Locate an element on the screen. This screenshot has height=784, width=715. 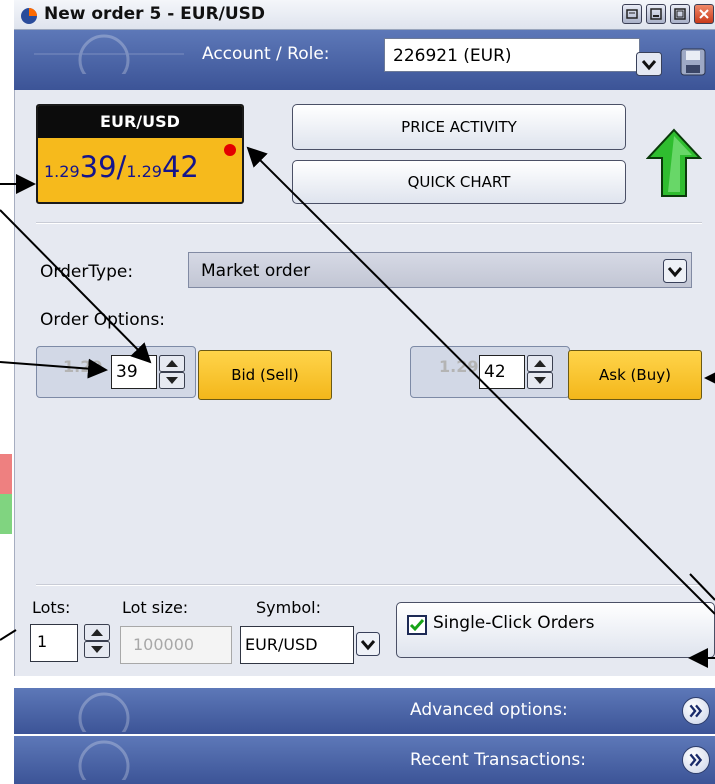
quick-chart-button: QUICK CHART is located at coordinates (459, 182).